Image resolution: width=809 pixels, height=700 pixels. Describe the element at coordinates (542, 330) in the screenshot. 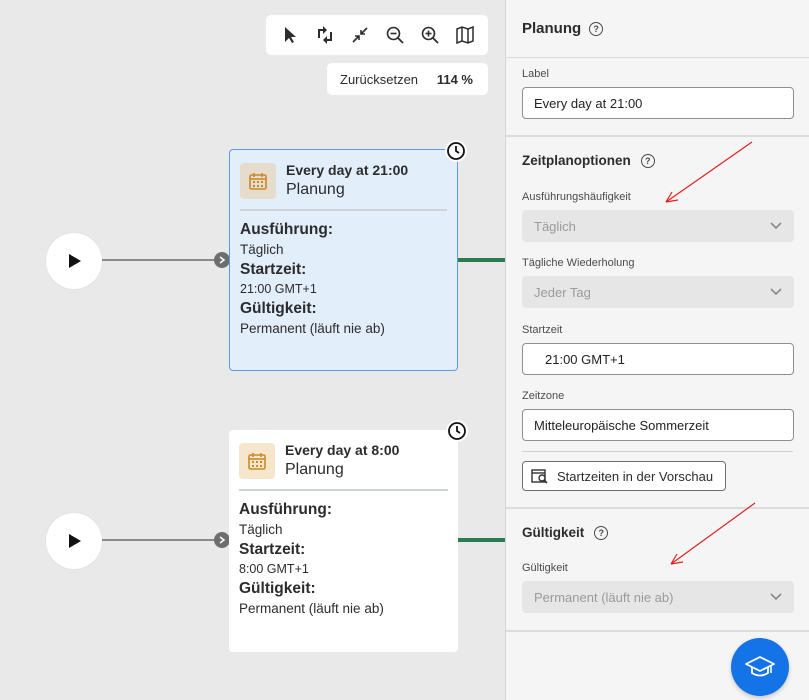

I see `start-time-label: Startzeit` at that location.